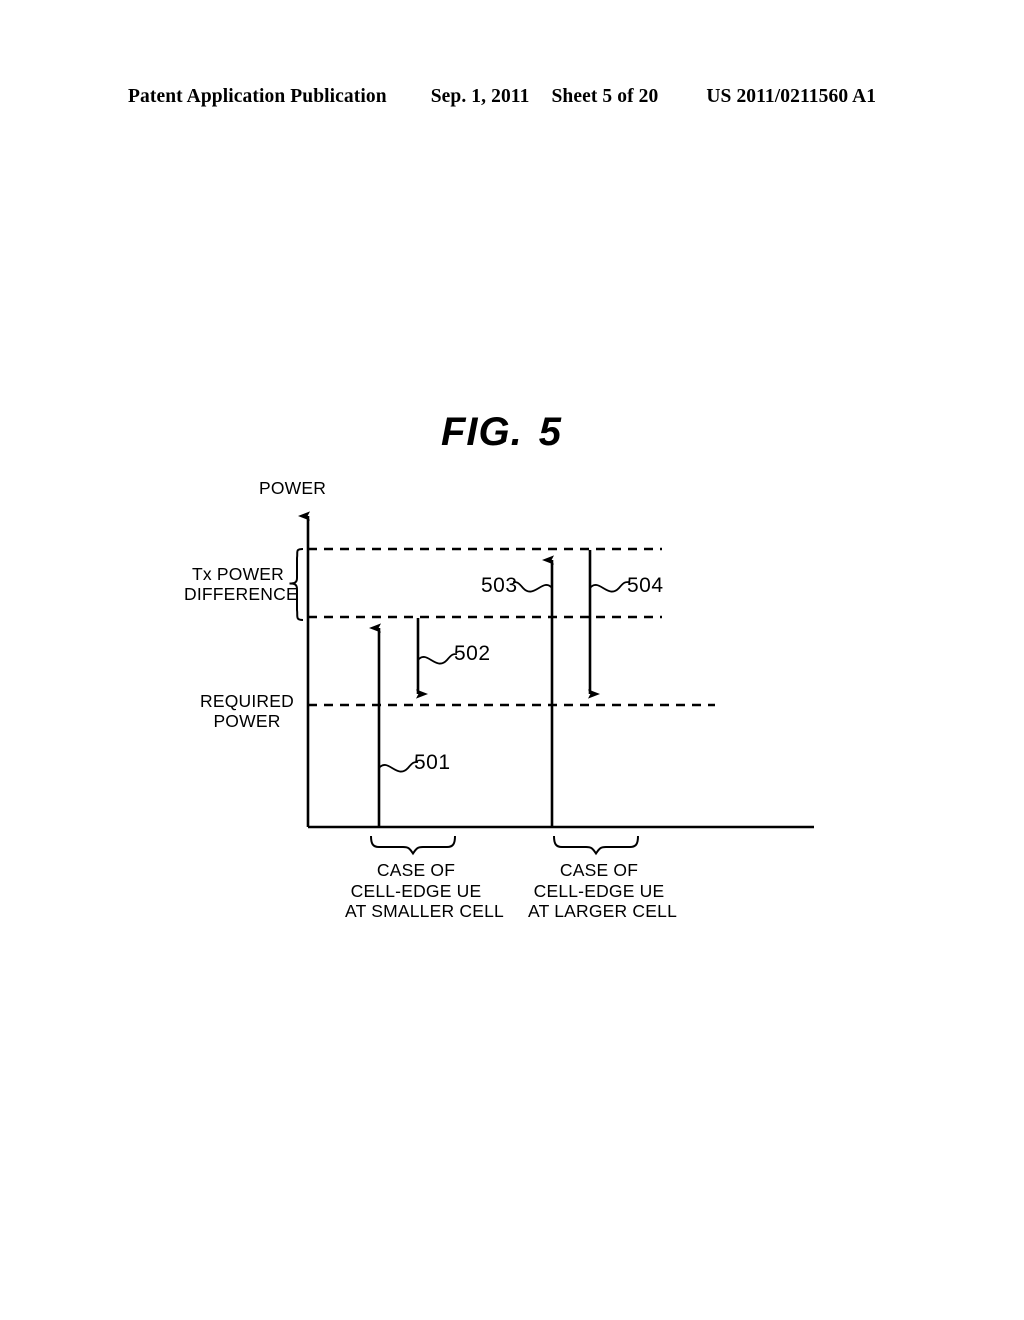 This screenshot has height=1320, width=1024. Describe the element at coordinates (424, 890) in the screenshot. I see `case-label-smaller-cell: CASE OF CELL-EDGE UE AT SMALLER CELL` at that location.